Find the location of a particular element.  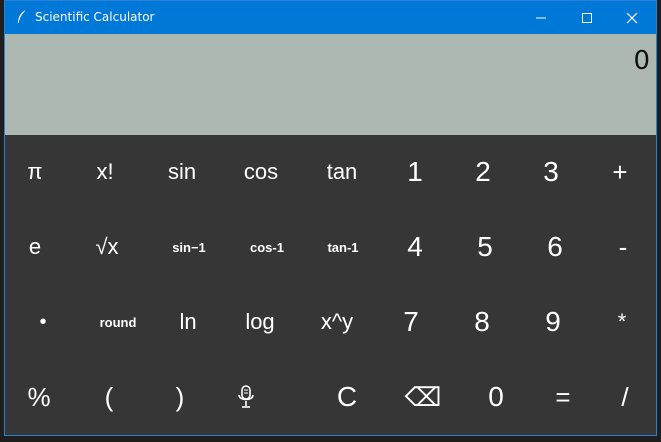

factorial-button: x! is located at coordinates (105, 172).